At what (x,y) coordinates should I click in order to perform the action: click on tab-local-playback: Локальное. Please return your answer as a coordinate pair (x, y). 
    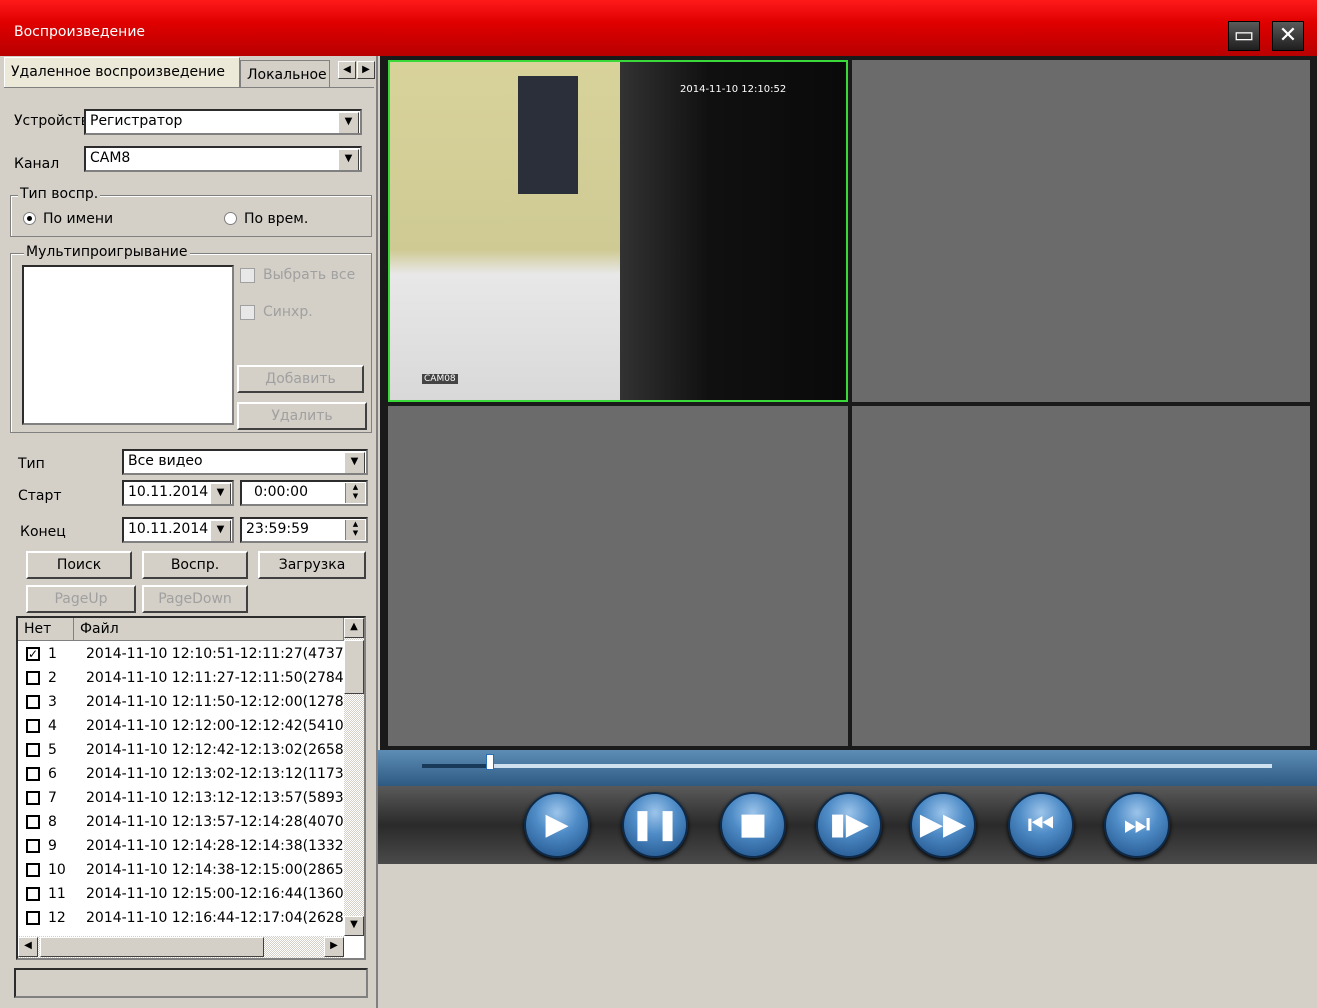
    Looking at the image, I should click on (285, 74).